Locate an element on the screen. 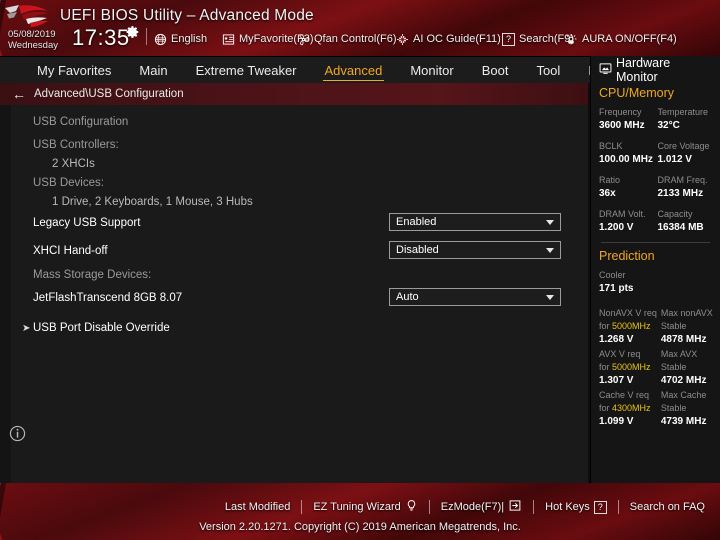  pred-sublabel-max-nonavx: Stable is located at coordinates (673, 326).